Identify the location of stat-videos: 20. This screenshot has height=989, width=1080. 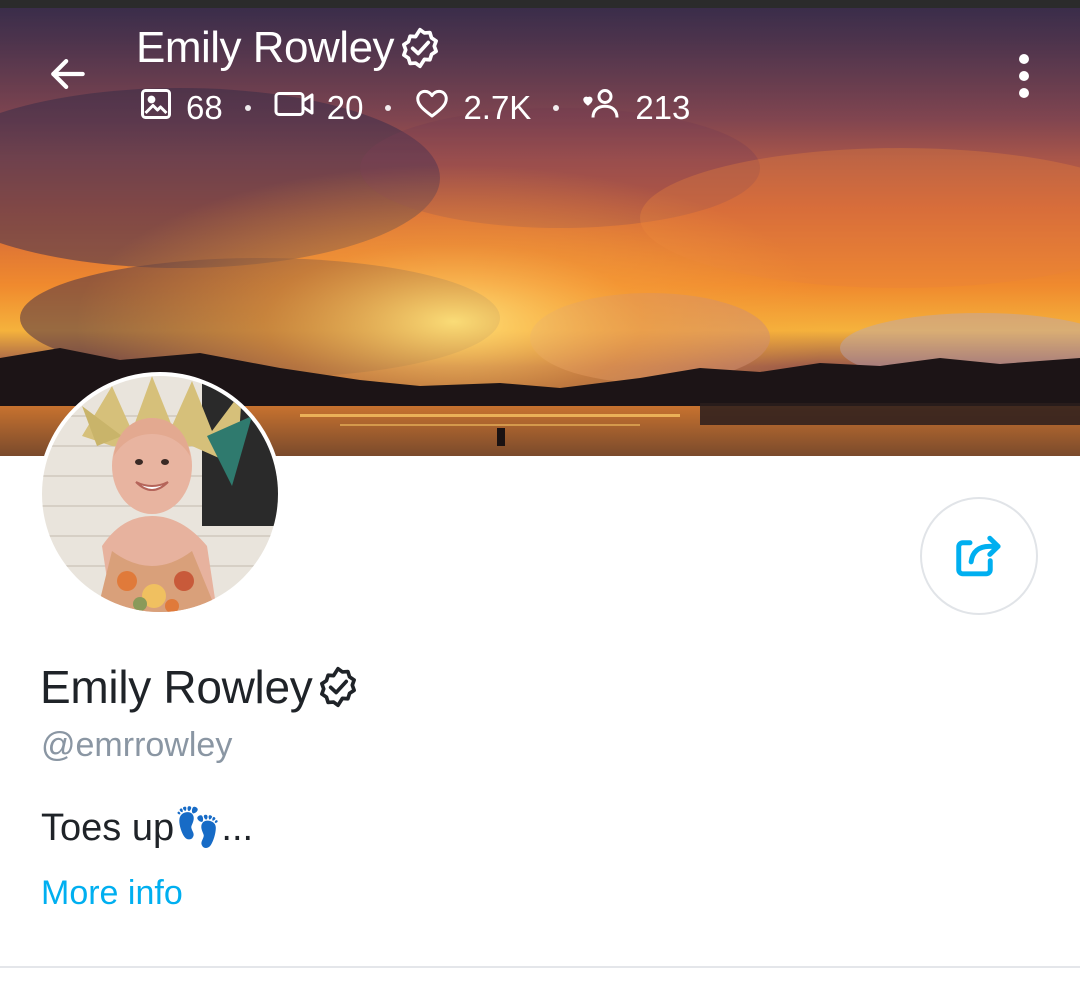
(318, 108).